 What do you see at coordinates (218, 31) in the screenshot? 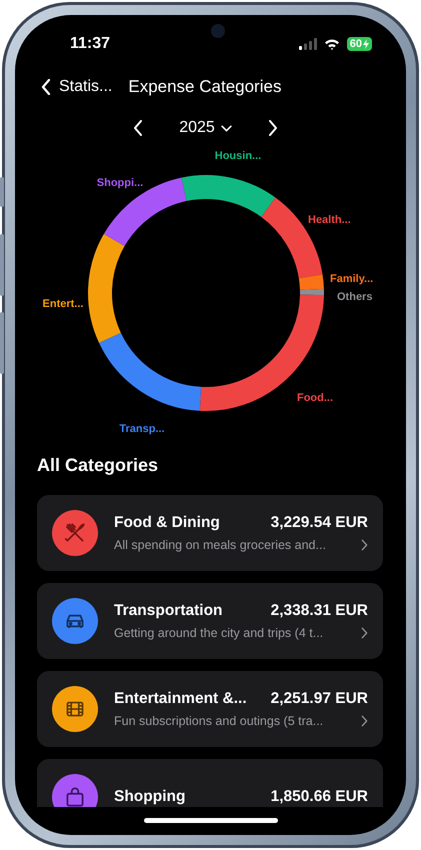
I see `camera-icon` at bounding box center [218, 31].